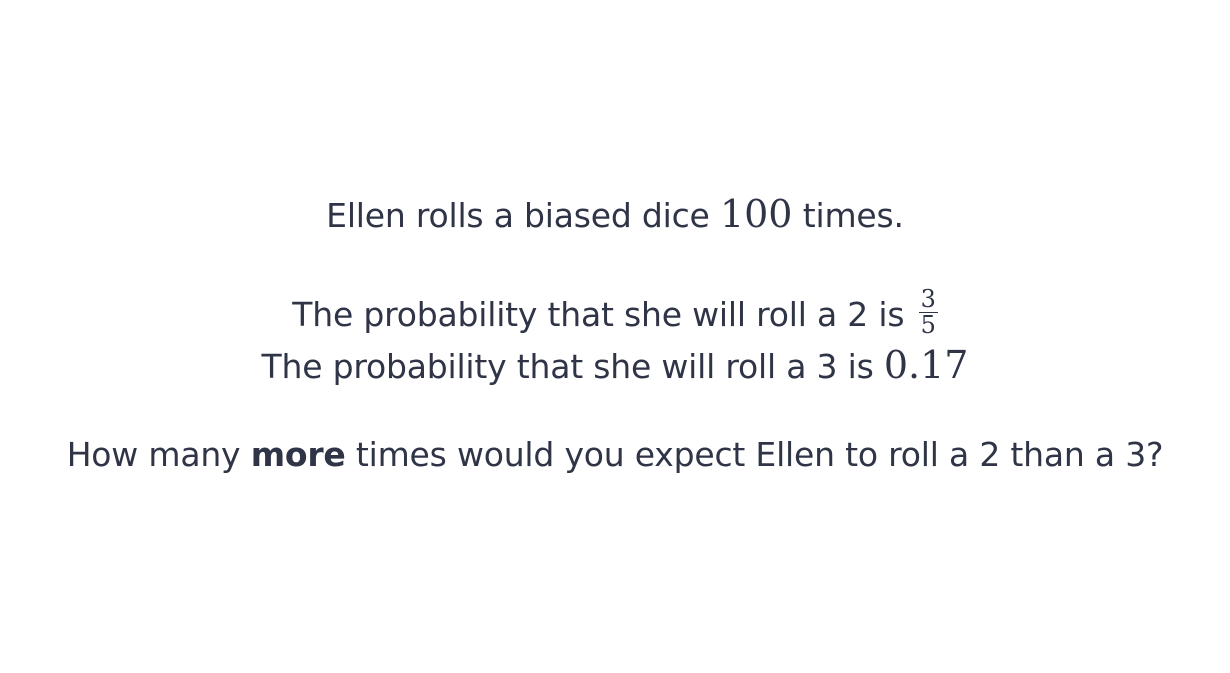 Image resolution: width=1230 pixels, height=673 pixels. Describe the element at coordinates (756, 214) in the screenshot. I see `number-of-rolls: 100` at that location.